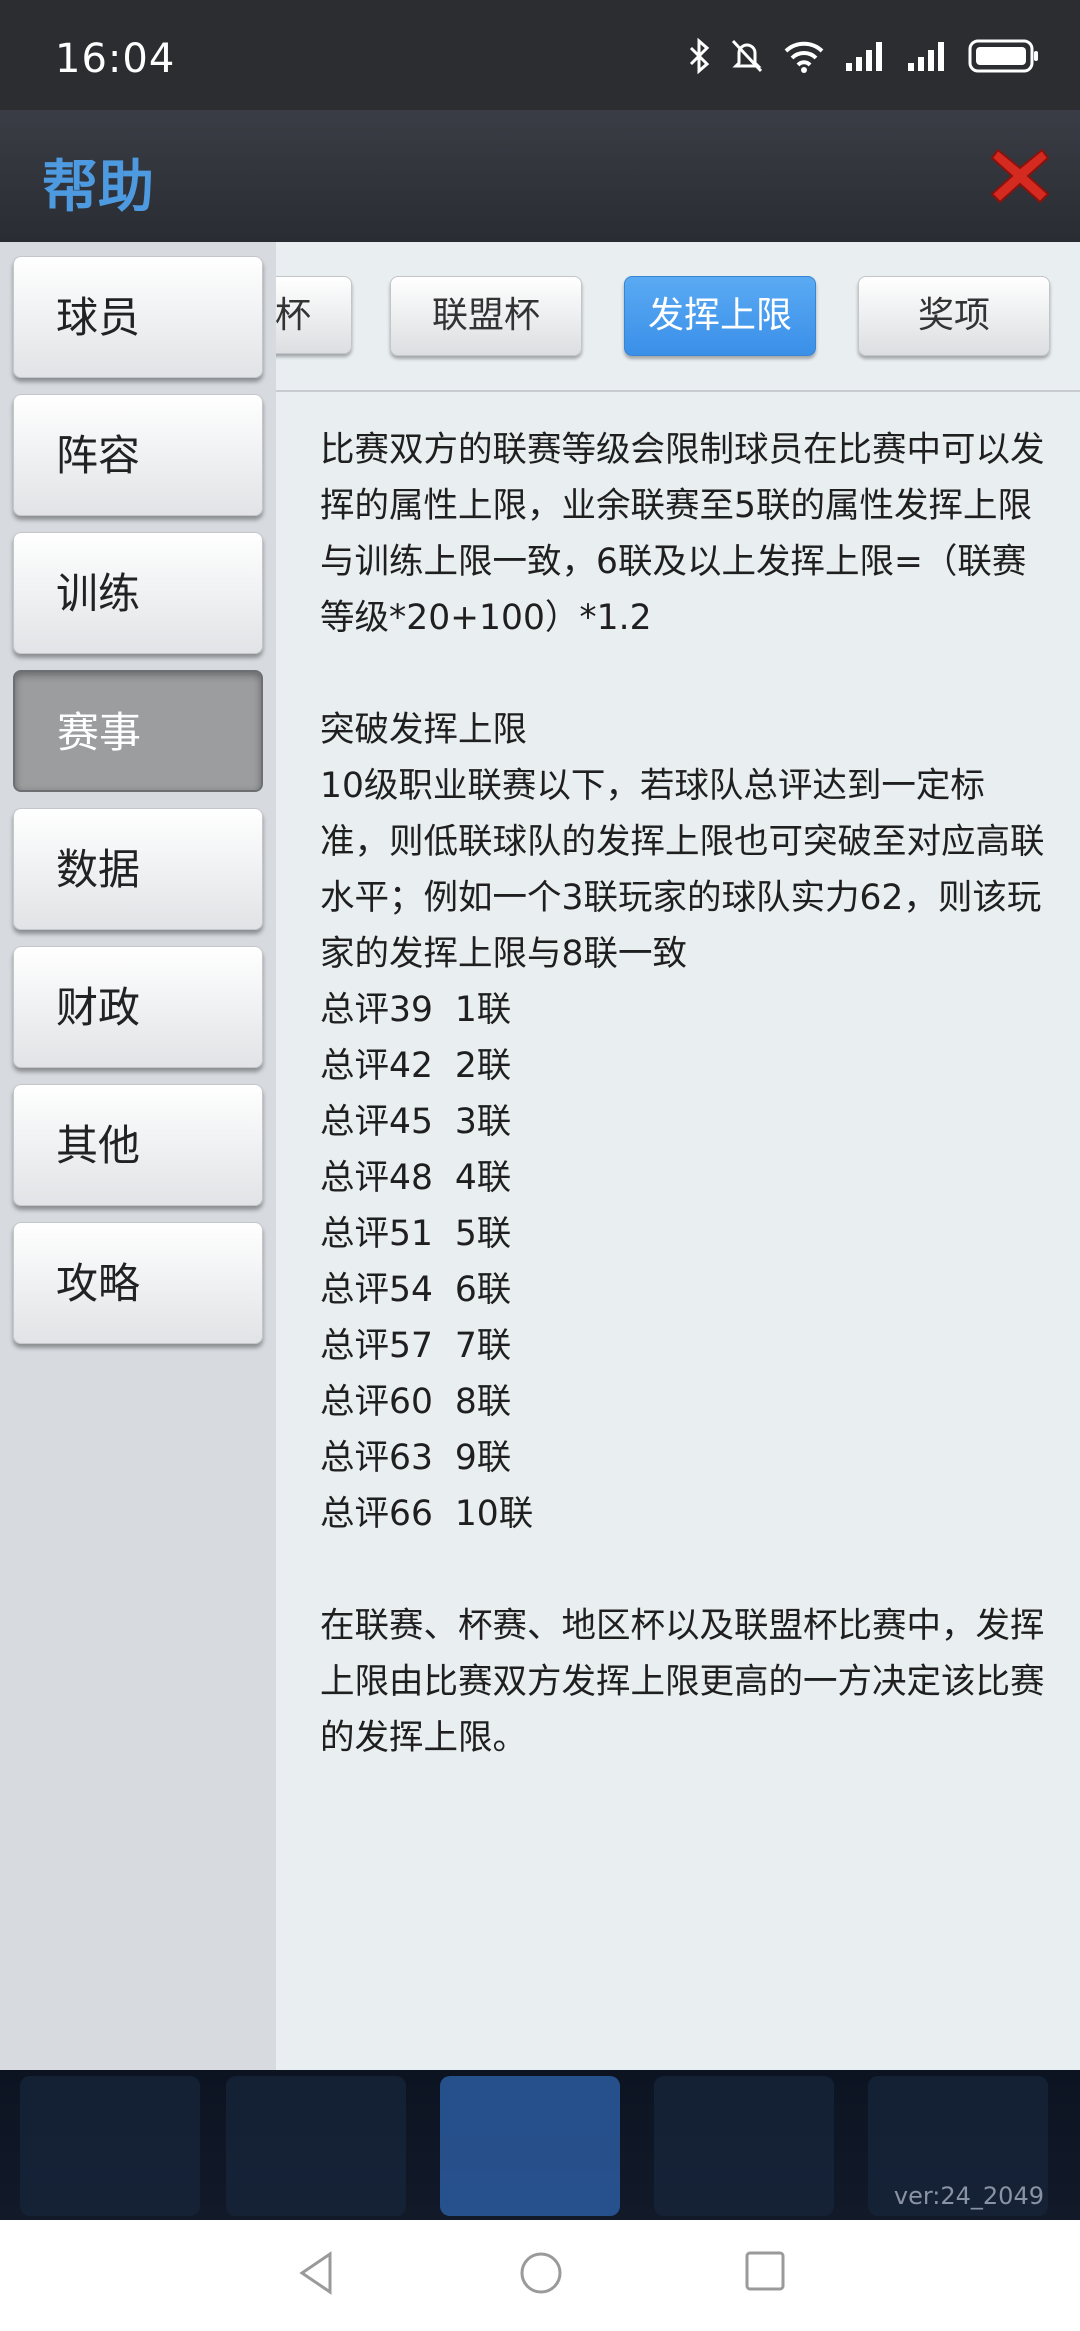 This screenshot has height=2331, width=1080. I want to click on recents-icon, so click(765, 2271).